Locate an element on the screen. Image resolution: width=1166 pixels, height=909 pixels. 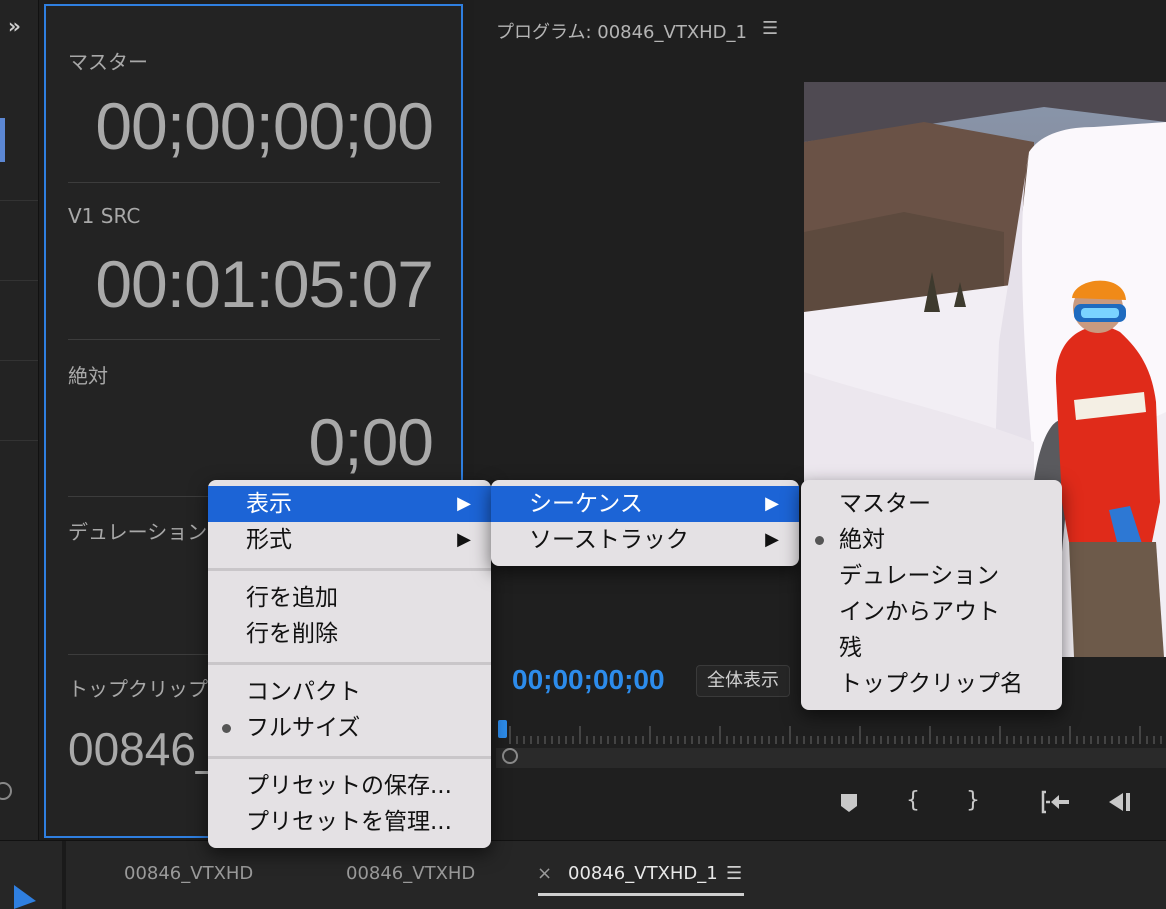
menu-item-label: 行を追加 is located at coordinates (292, 598).